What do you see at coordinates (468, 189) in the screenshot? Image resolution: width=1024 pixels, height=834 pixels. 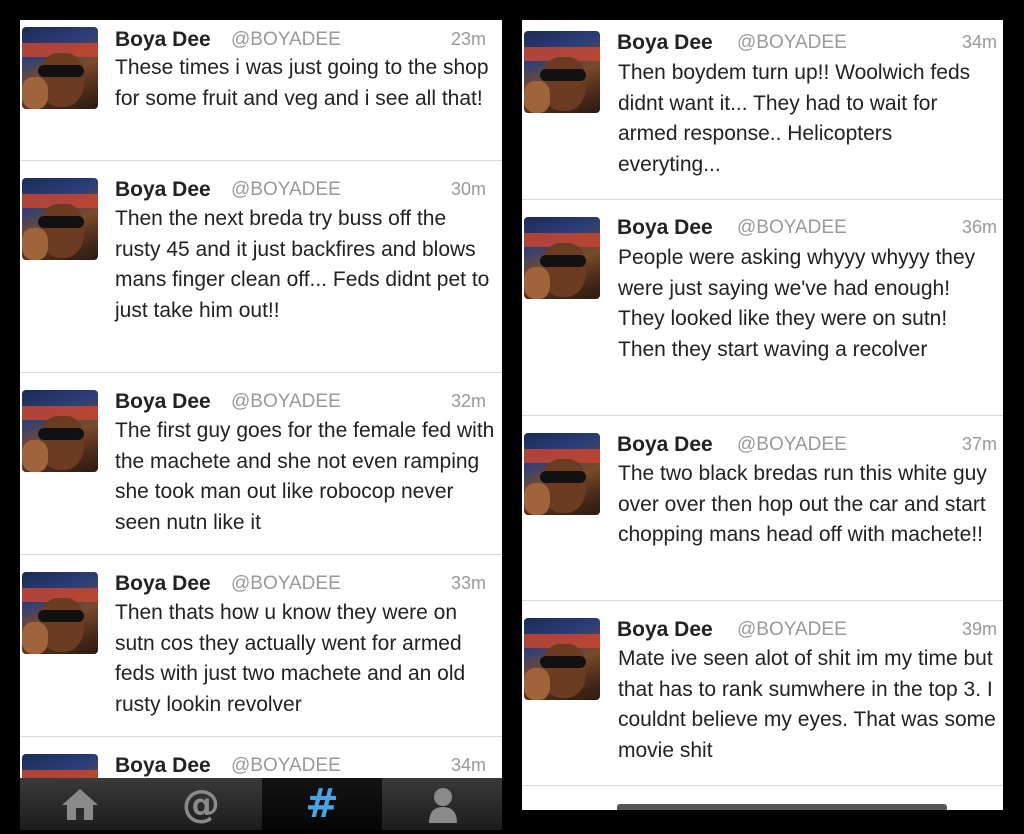 I see `tweet-timestamp: 30m` at bounding box center [468, 189].